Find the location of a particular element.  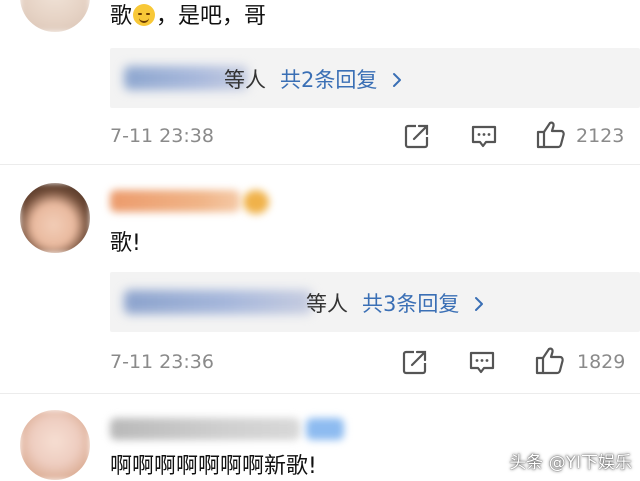

comment-time: 7-11 23:38 is located at coordinates (162, 136).